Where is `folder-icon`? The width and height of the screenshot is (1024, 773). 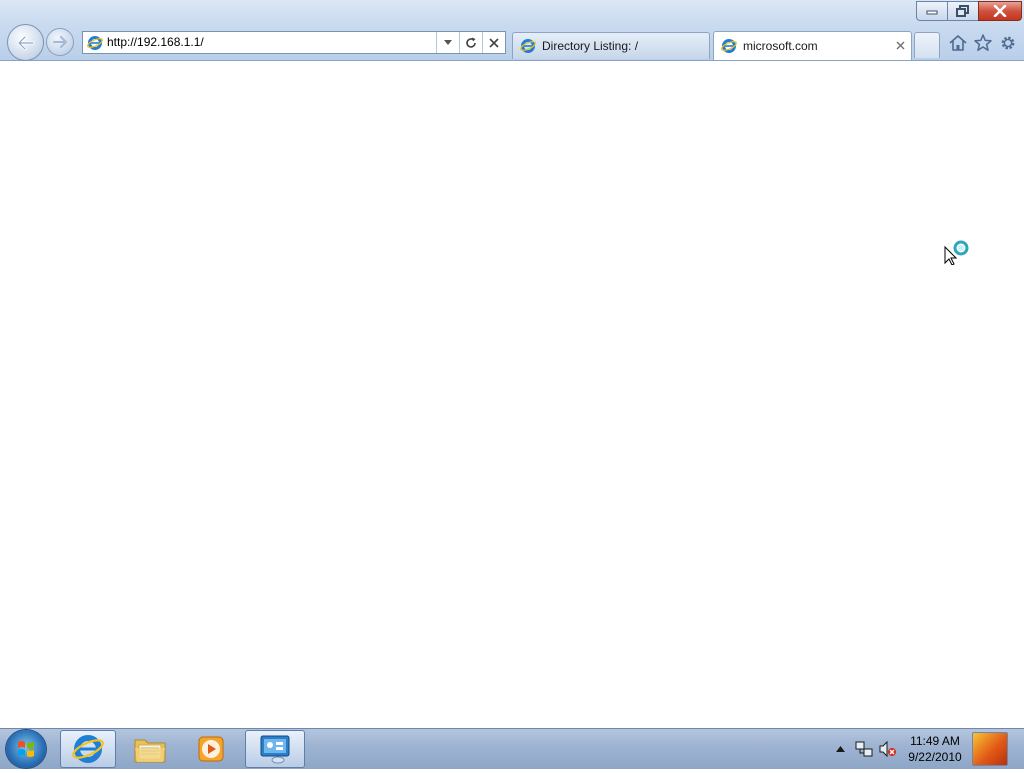
folder-icon is located at coordinates (150, 751).